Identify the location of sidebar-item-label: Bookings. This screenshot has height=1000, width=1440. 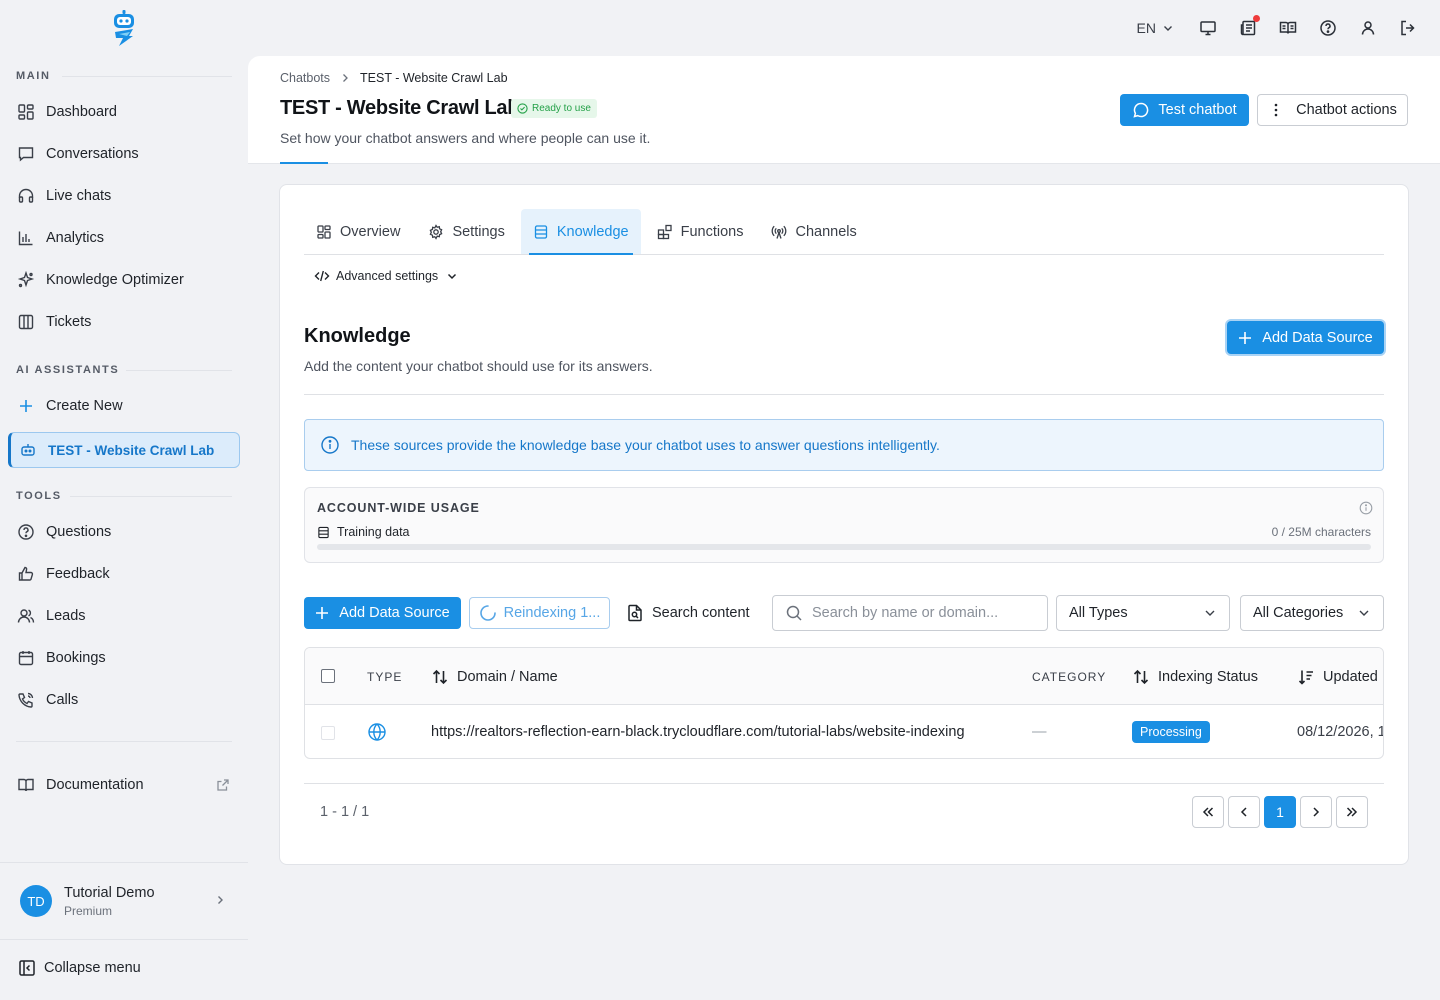
(76, 658).